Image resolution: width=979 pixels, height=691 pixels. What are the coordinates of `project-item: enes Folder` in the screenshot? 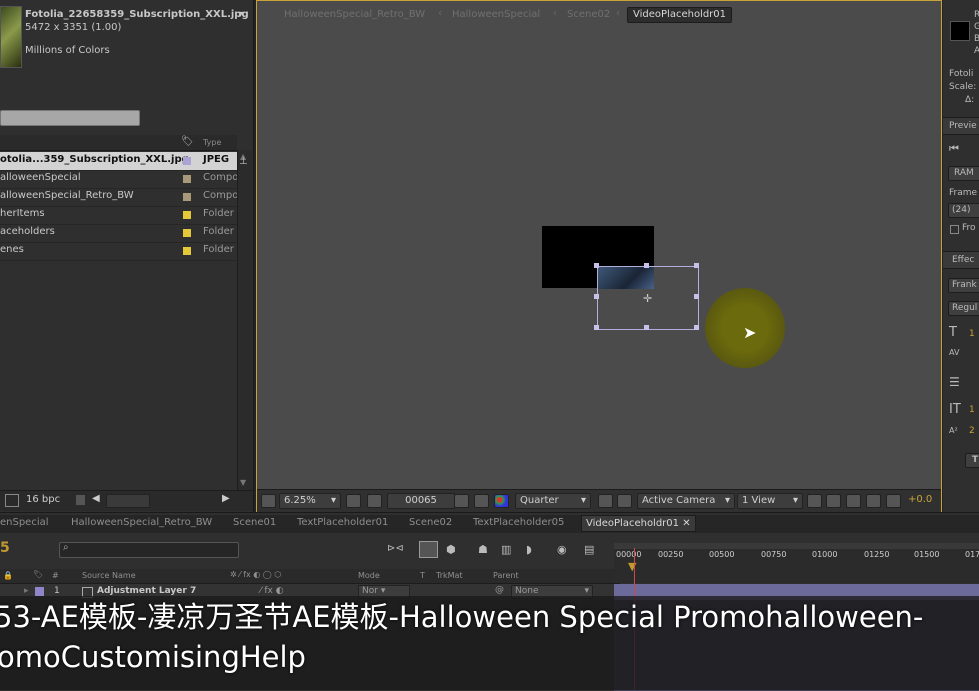 It's located at (118, 251).